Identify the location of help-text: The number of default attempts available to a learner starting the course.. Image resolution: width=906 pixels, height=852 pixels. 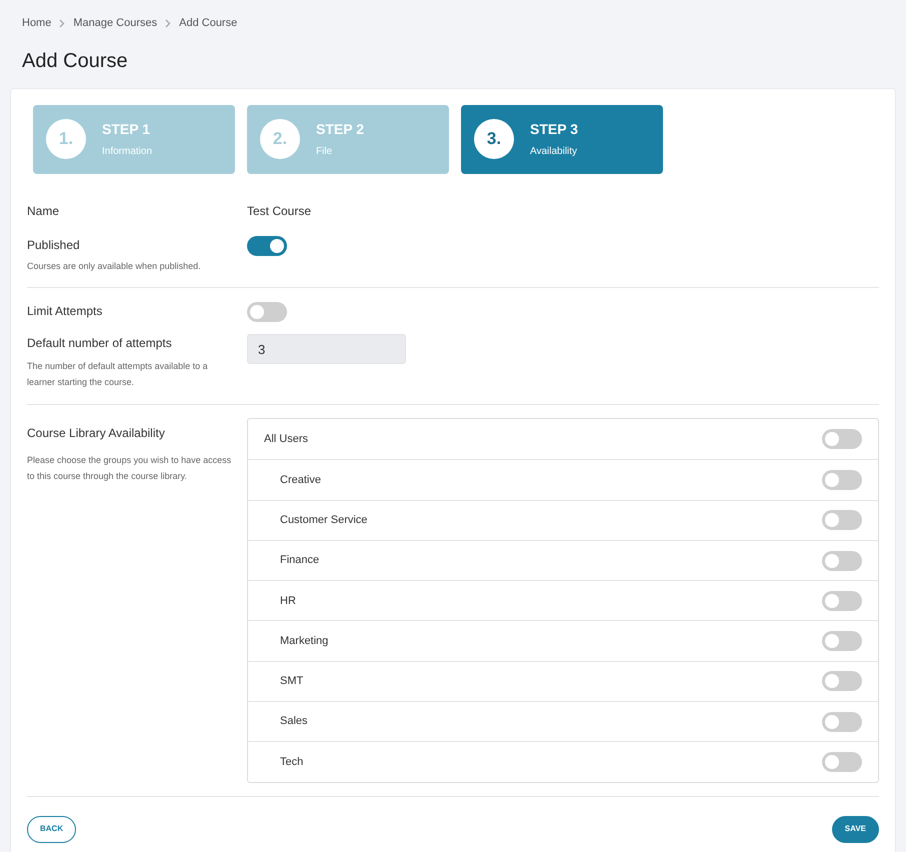
(118, 374).